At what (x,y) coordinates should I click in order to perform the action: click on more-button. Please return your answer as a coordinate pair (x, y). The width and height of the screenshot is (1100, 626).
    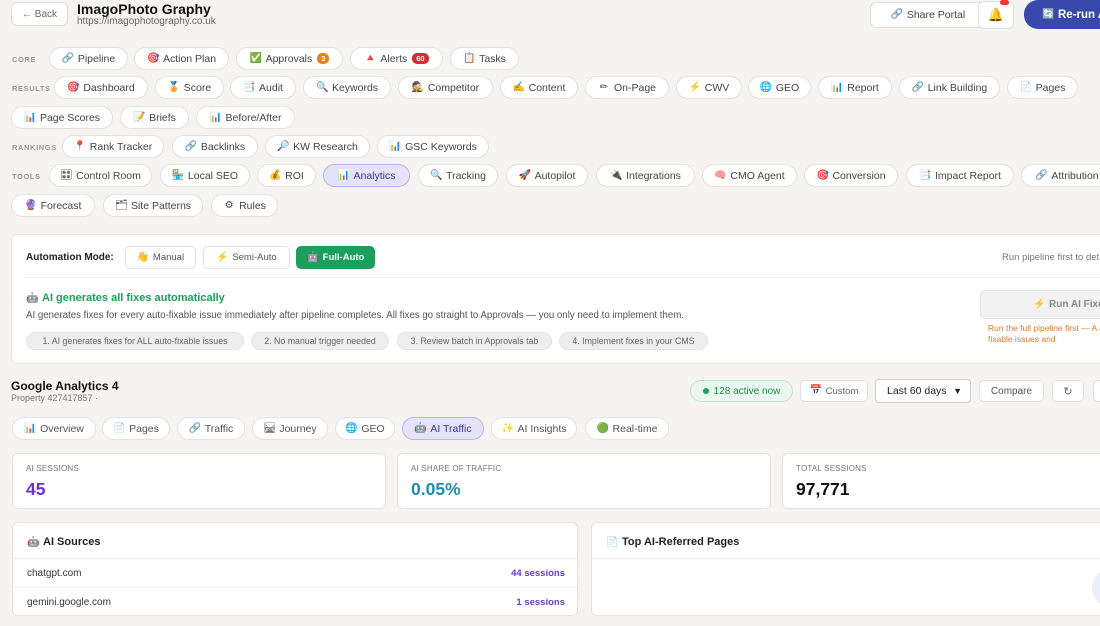
    Looking at the image, I should click on (1096, 391).